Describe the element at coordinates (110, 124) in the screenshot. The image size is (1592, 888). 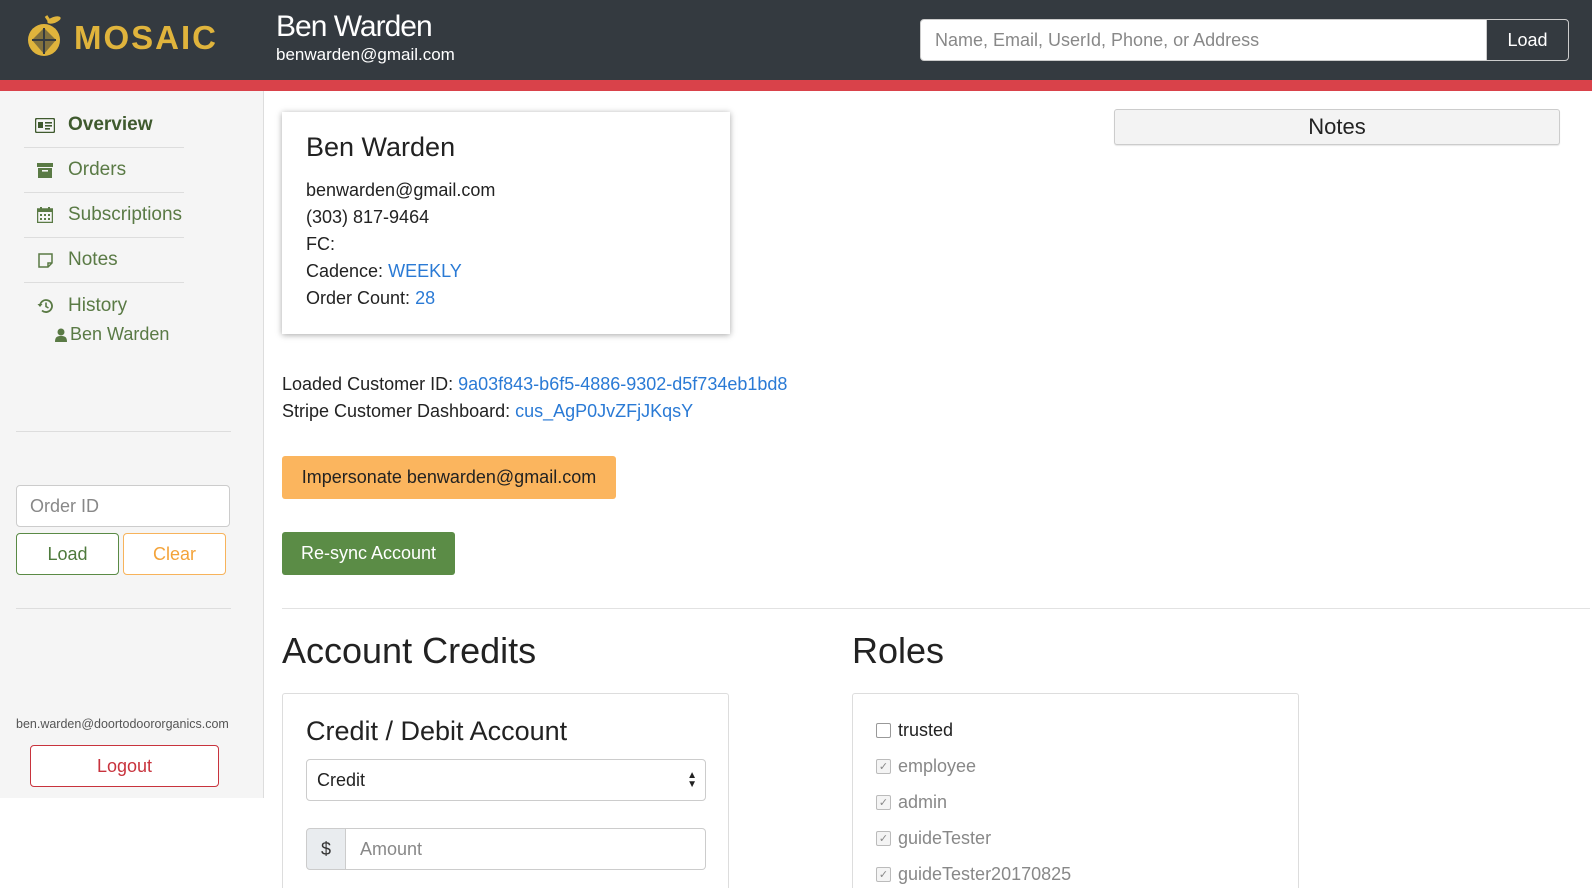
I see `sidebar-item-label: Overview` at that location.